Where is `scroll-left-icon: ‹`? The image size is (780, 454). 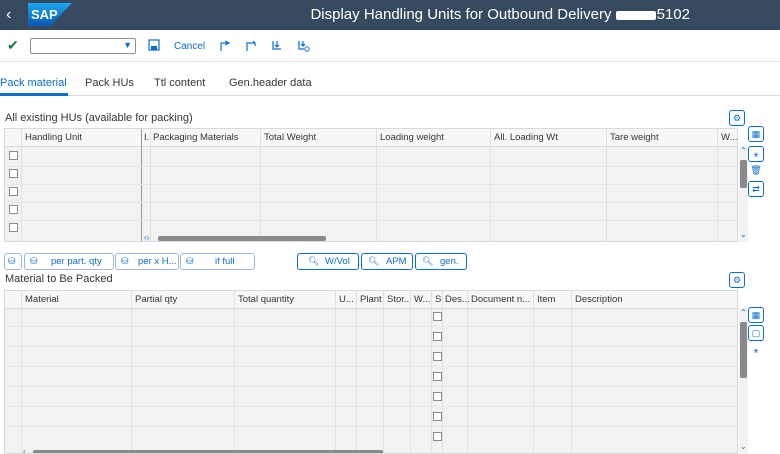
scroll-left-icon: ‹ is located at coordinates (24, 450).